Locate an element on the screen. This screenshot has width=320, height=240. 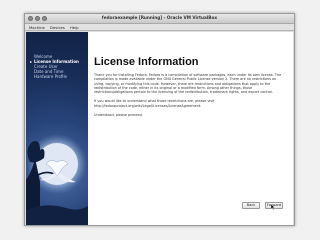
back-button: Back is located at coordinates (251, 205).